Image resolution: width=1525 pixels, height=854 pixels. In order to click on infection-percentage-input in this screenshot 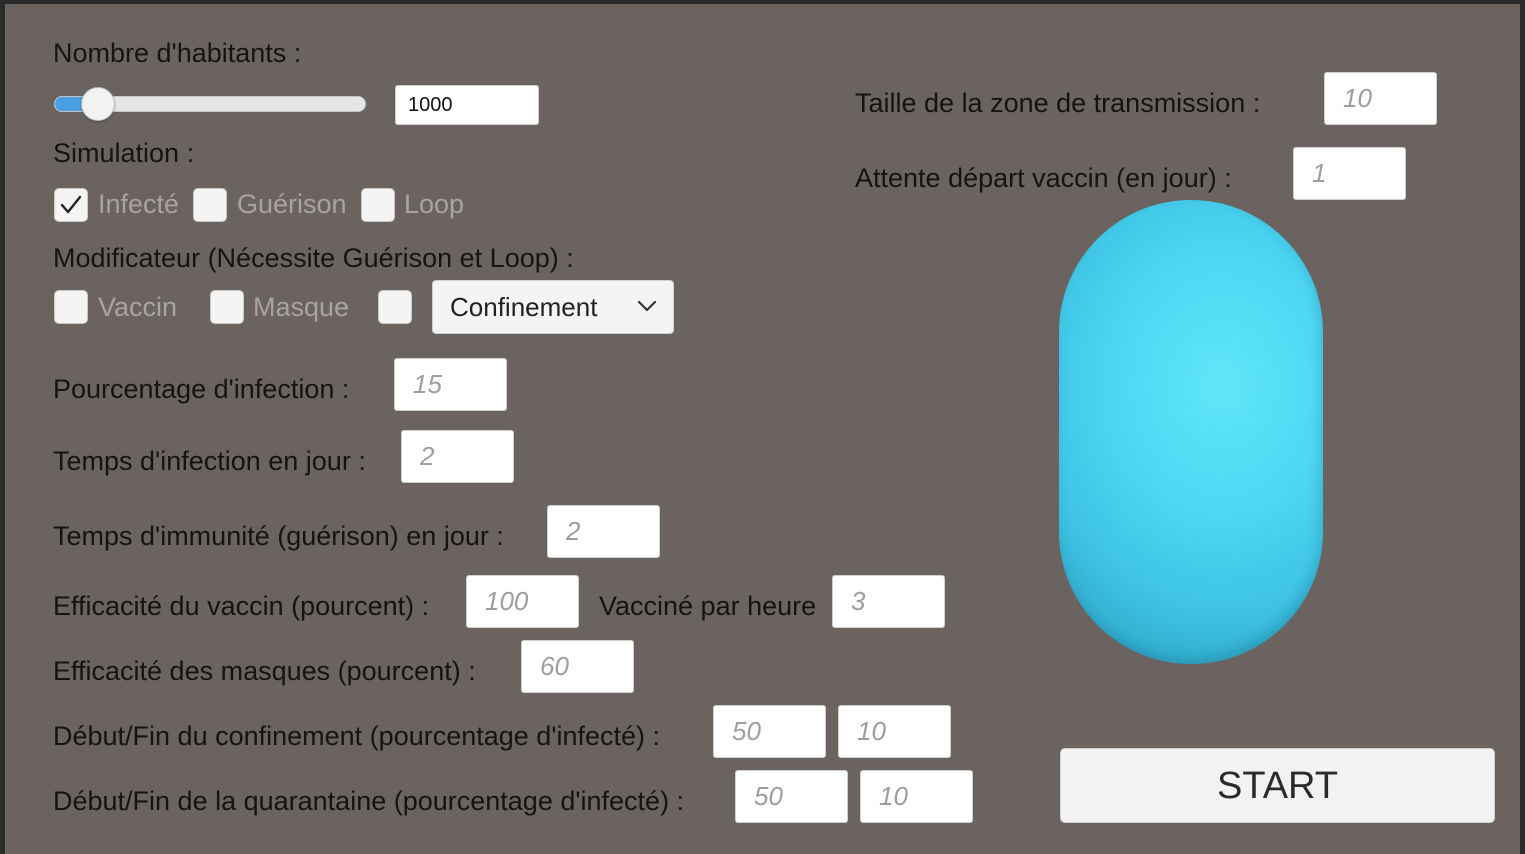, I will do `click(450, 384)`.